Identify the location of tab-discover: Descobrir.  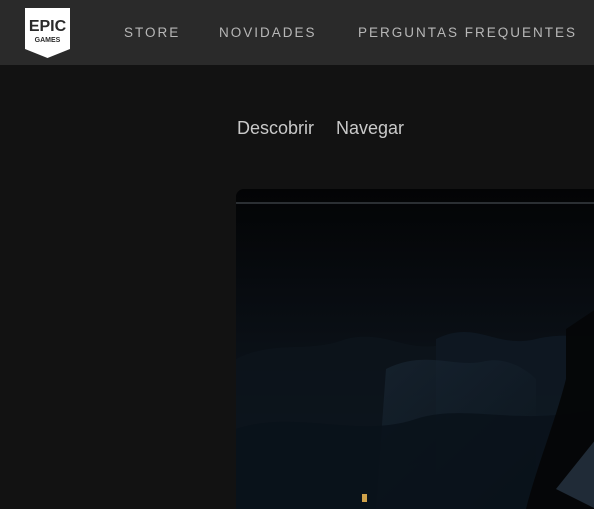
(275, 128).